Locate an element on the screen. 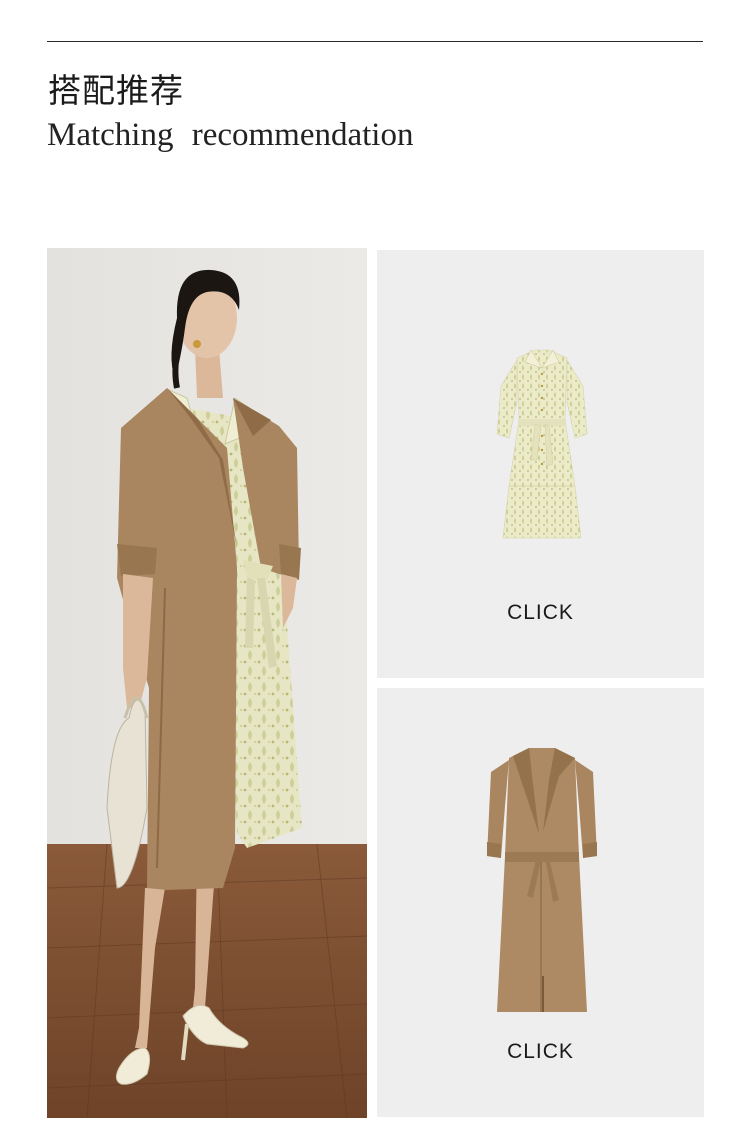  khaki-trench-coat-icon is located at coordinates (542, 880).